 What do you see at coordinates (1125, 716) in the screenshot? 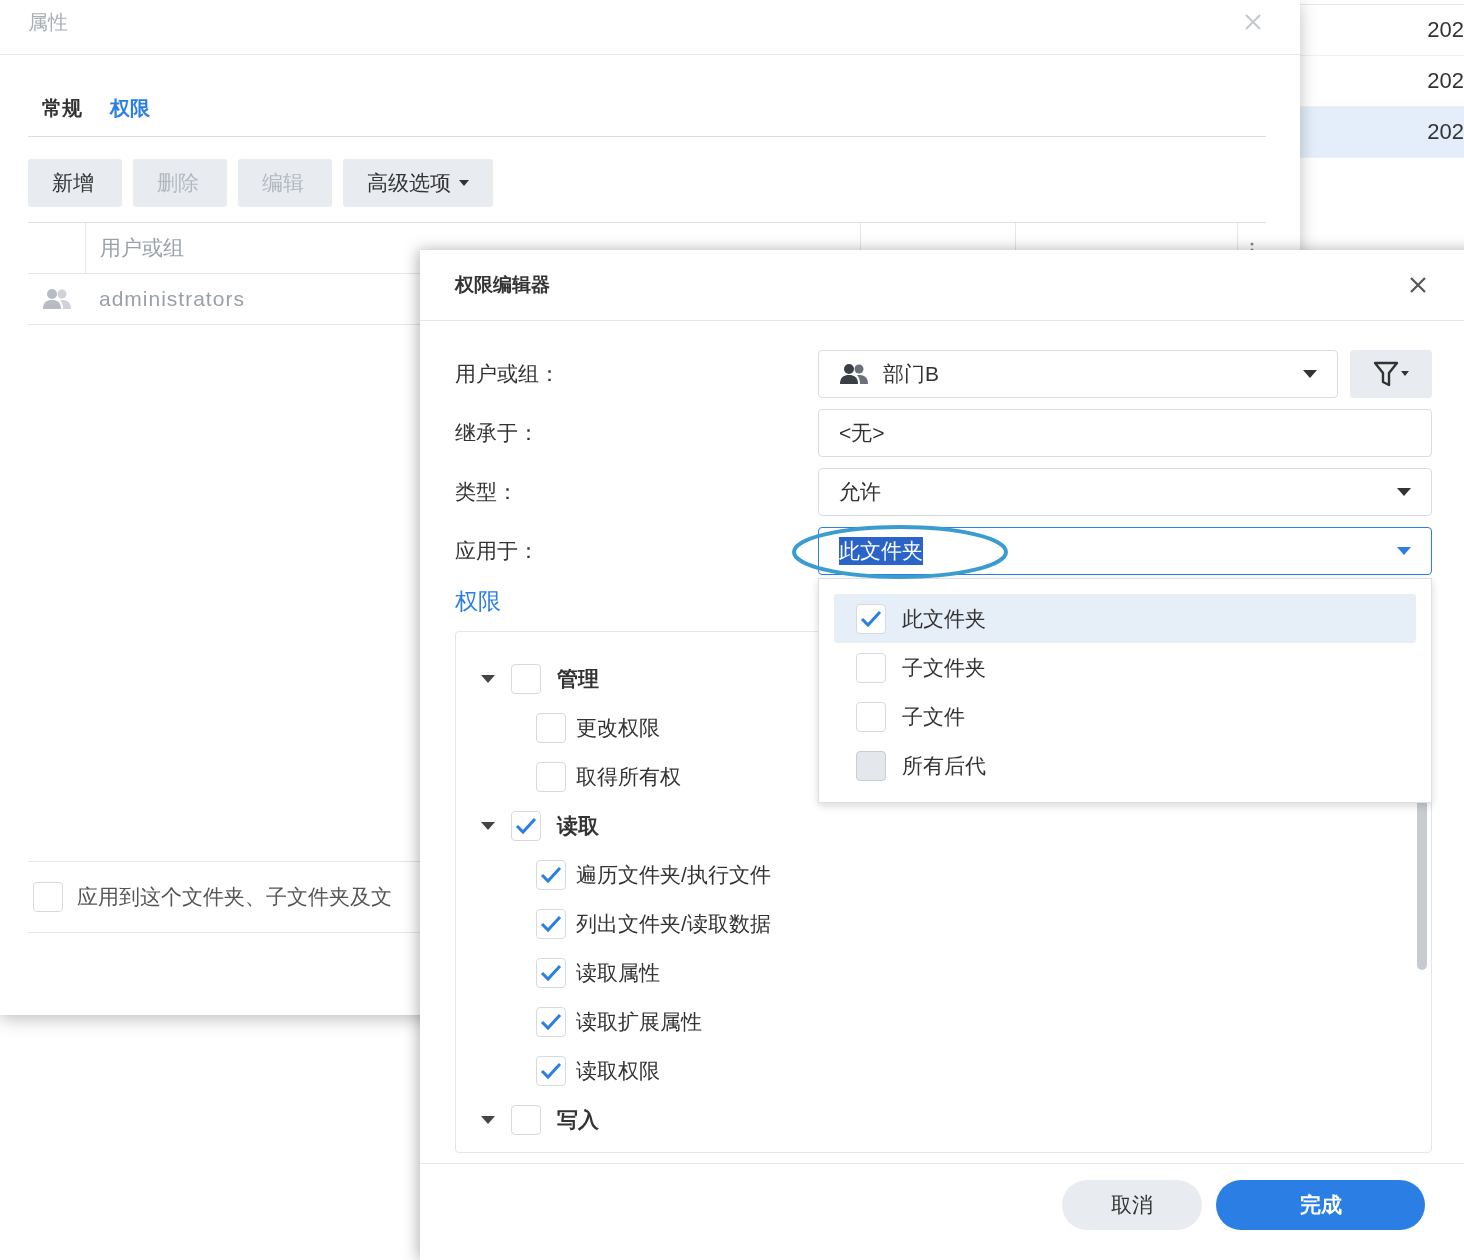
I see `menu-item: 子文件` at bounding box center [1125, 716].